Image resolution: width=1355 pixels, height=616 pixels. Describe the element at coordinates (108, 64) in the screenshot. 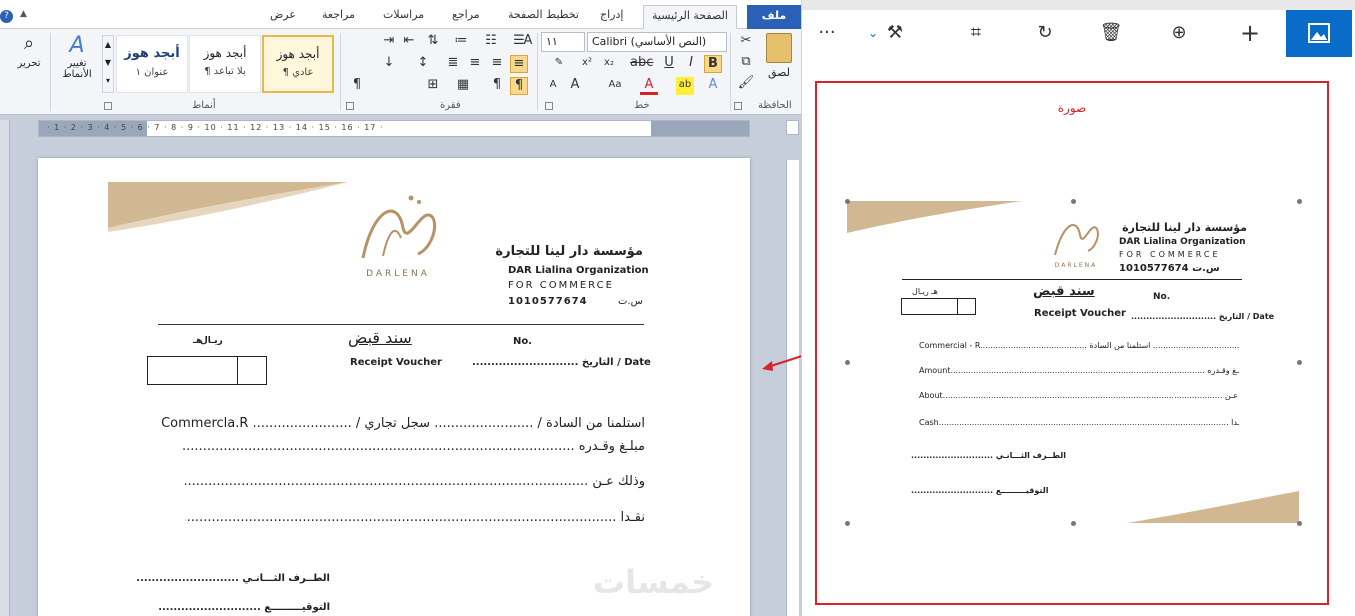

I see `styles-scroll-button: ▲ ▼ ▾` at that location.